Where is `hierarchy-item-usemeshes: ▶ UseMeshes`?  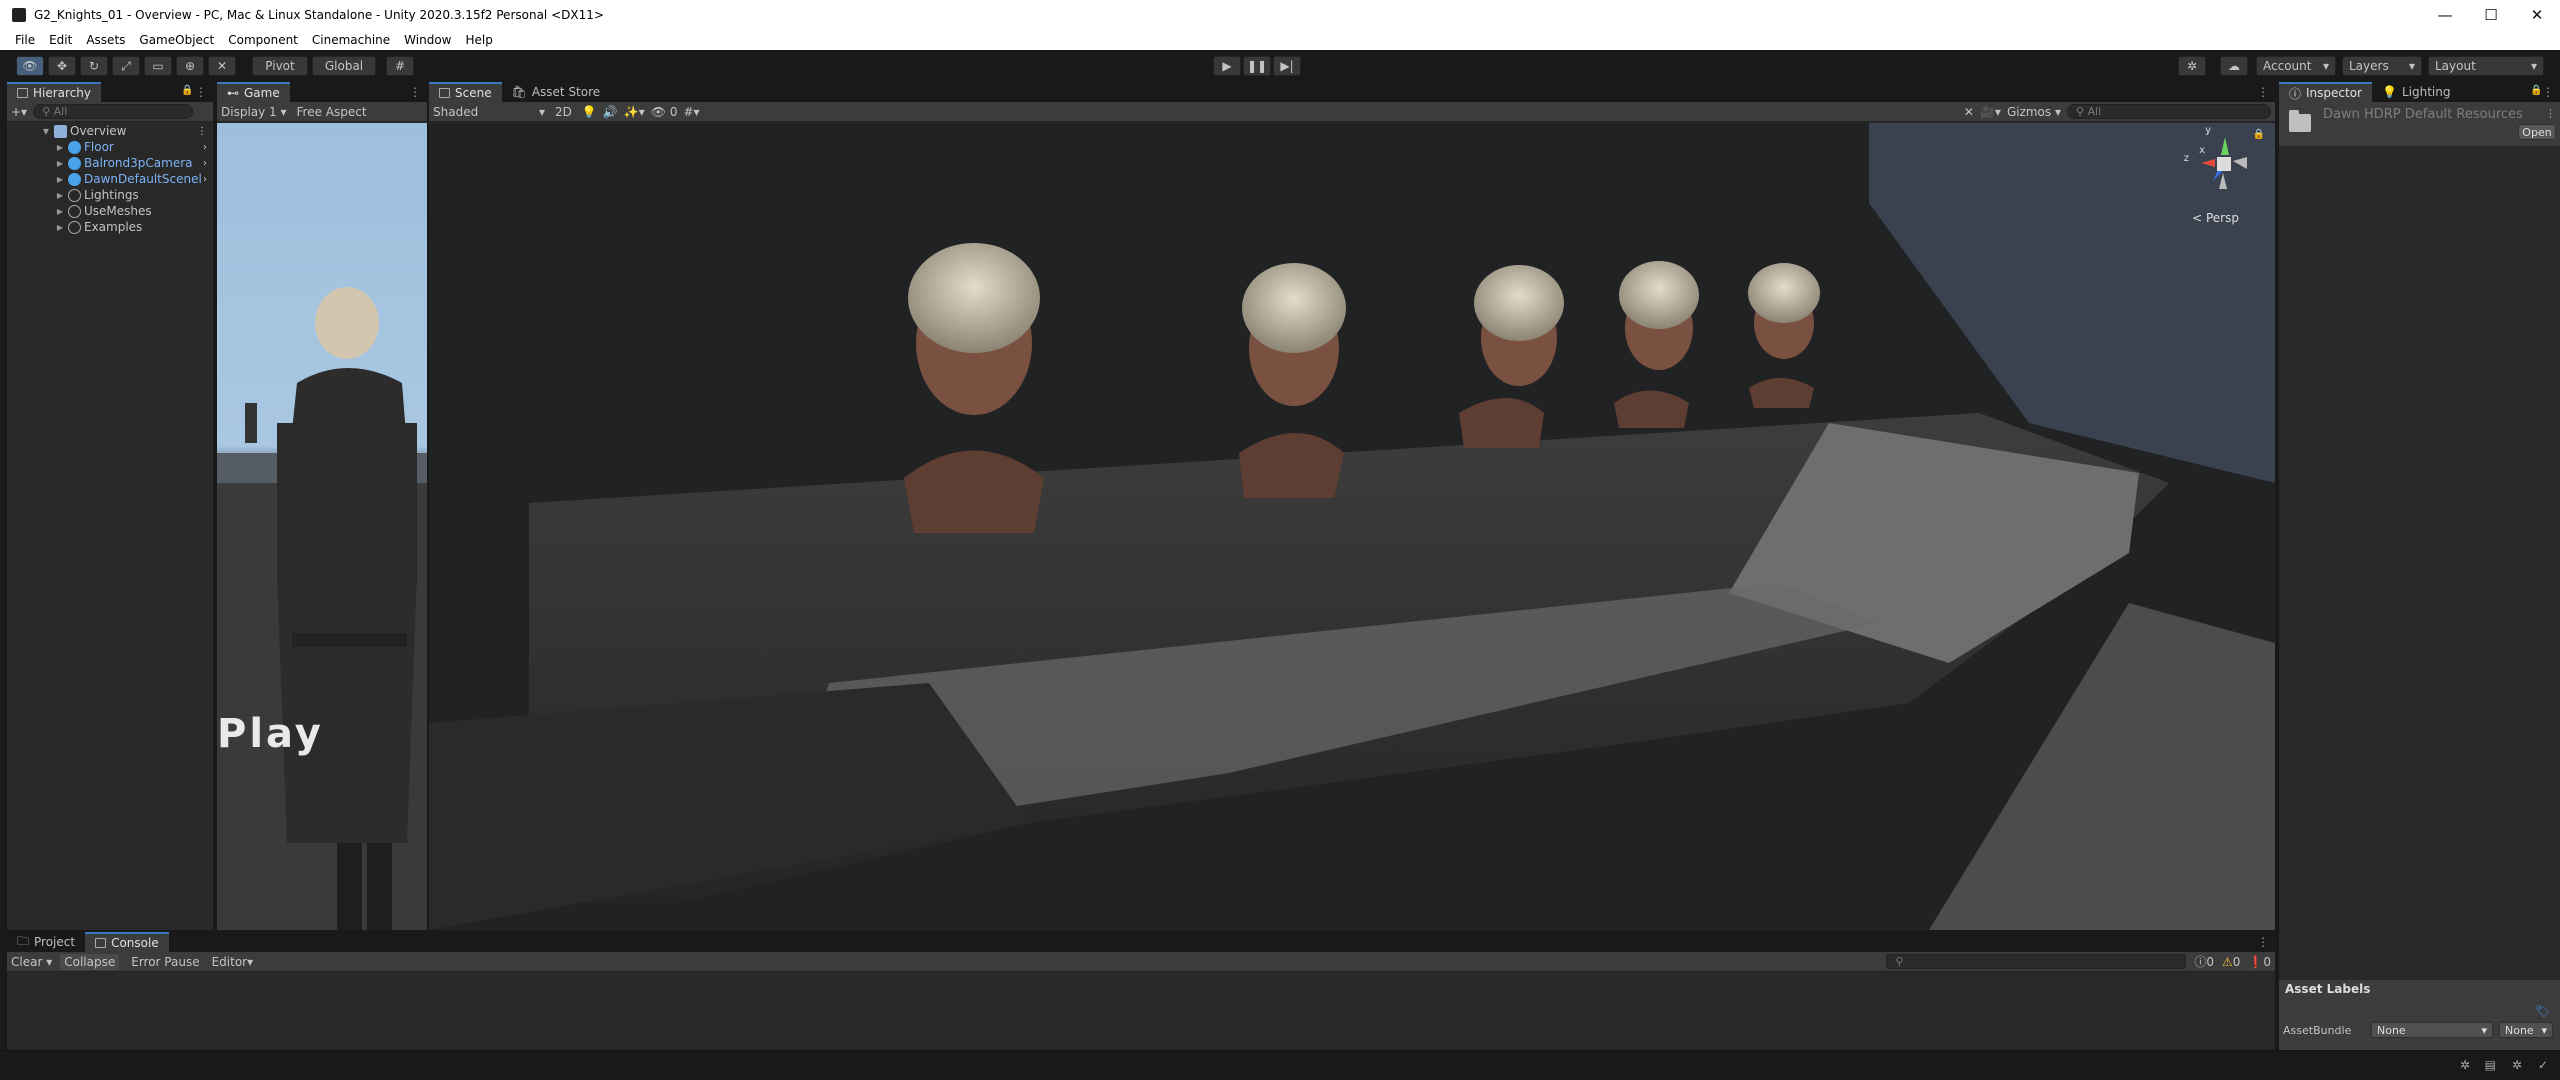 hierarchy-item-usemeshes: ▶ UseMeshes is located at coordinates (110, 211).